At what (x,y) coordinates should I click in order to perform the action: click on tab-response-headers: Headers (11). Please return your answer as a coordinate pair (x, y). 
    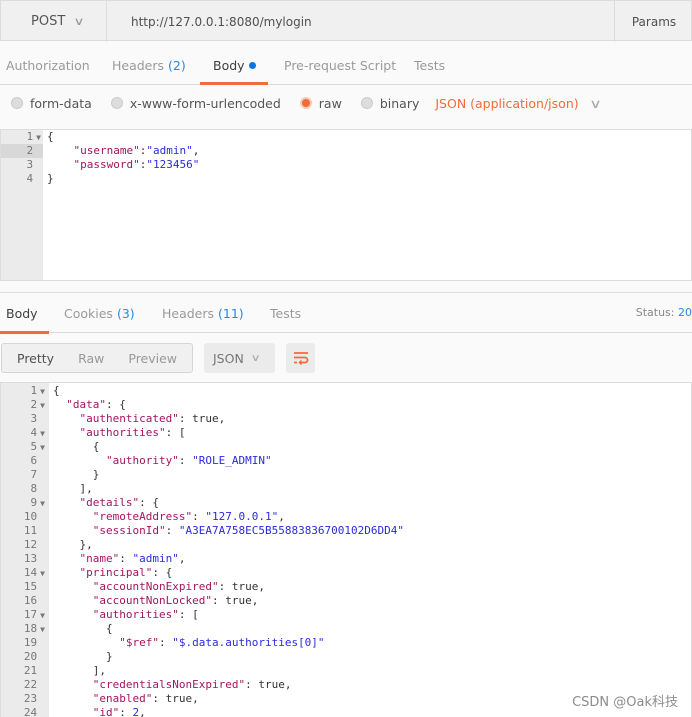
    Looking at the image, I should click on (203, 313).